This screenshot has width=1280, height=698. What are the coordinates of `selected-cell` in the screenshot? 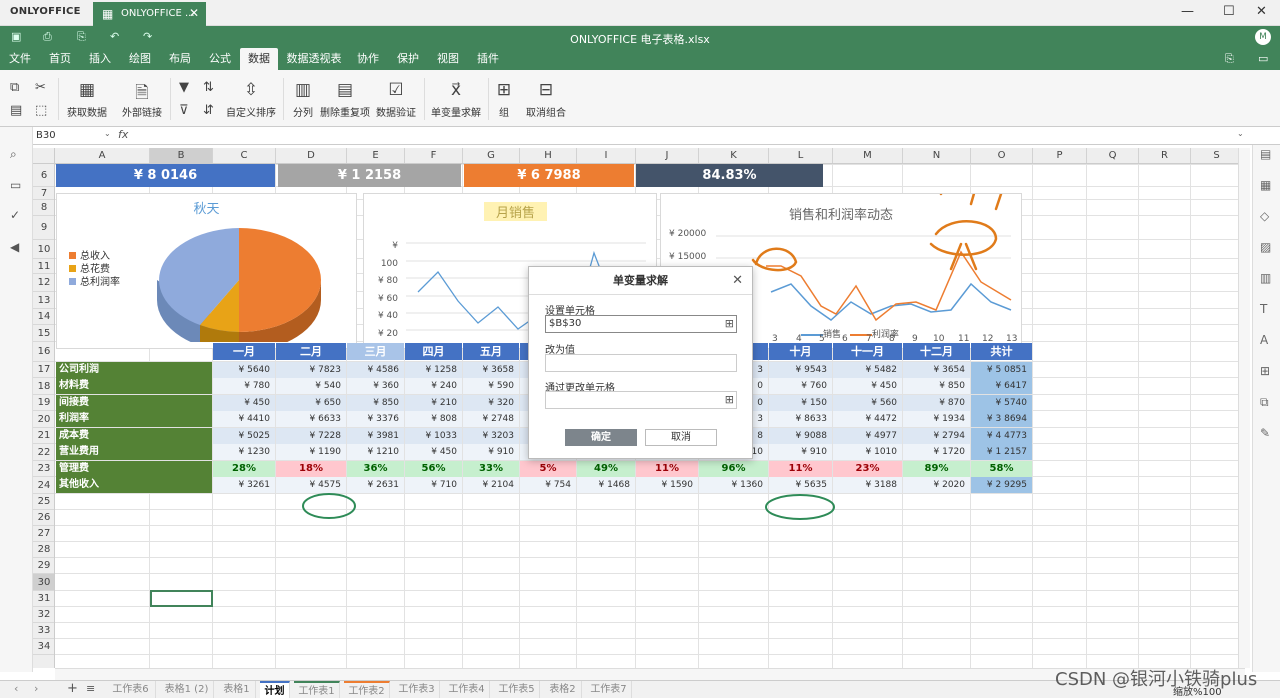 It's located at (181, 598).